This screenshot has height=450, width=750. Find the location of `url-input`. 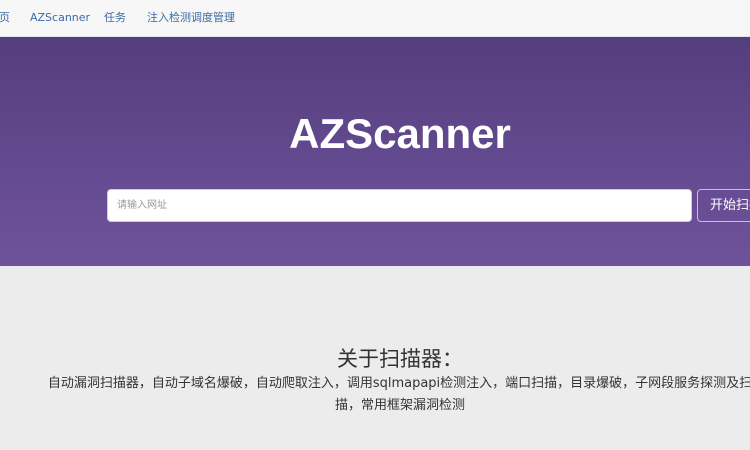

url-input is located at coordinates (399, 205).